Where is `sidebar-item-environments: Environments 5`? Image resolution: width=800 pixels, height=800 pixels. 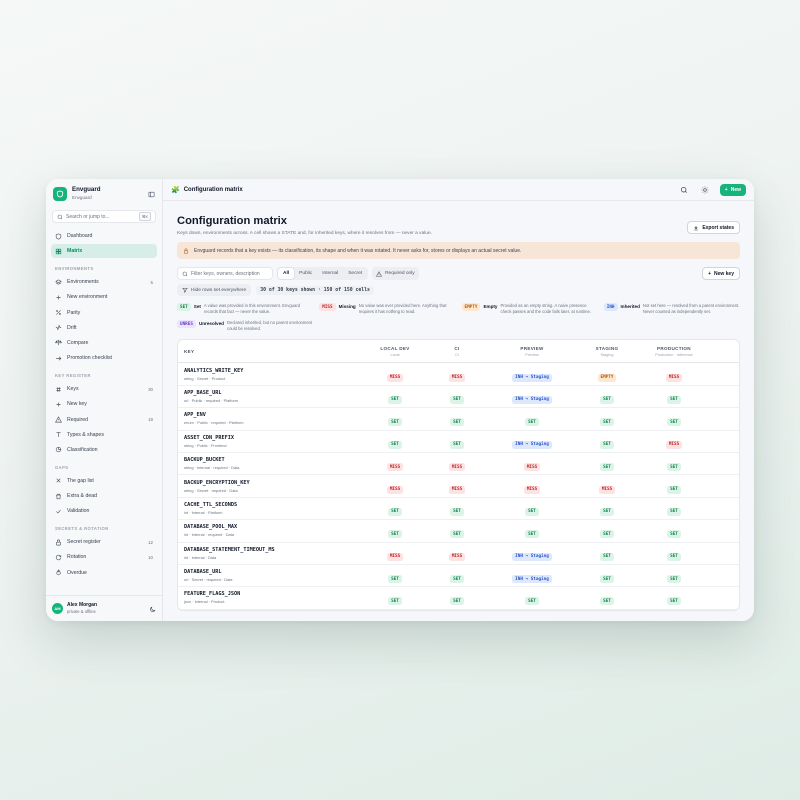 sidebar-item-environments: Environments 5 is located at coordinates (104, 282).